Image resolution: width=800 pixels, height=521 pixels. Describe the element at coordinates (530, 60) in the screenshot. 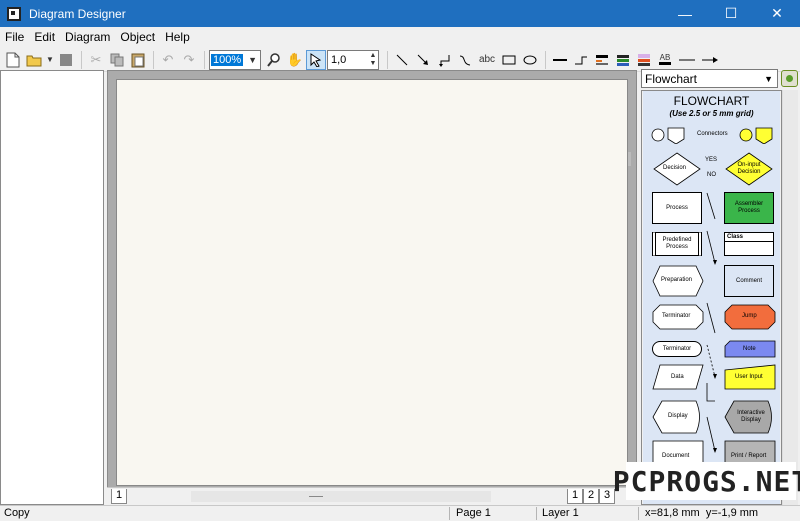

I see `ellipse-tool-icon` at that location.